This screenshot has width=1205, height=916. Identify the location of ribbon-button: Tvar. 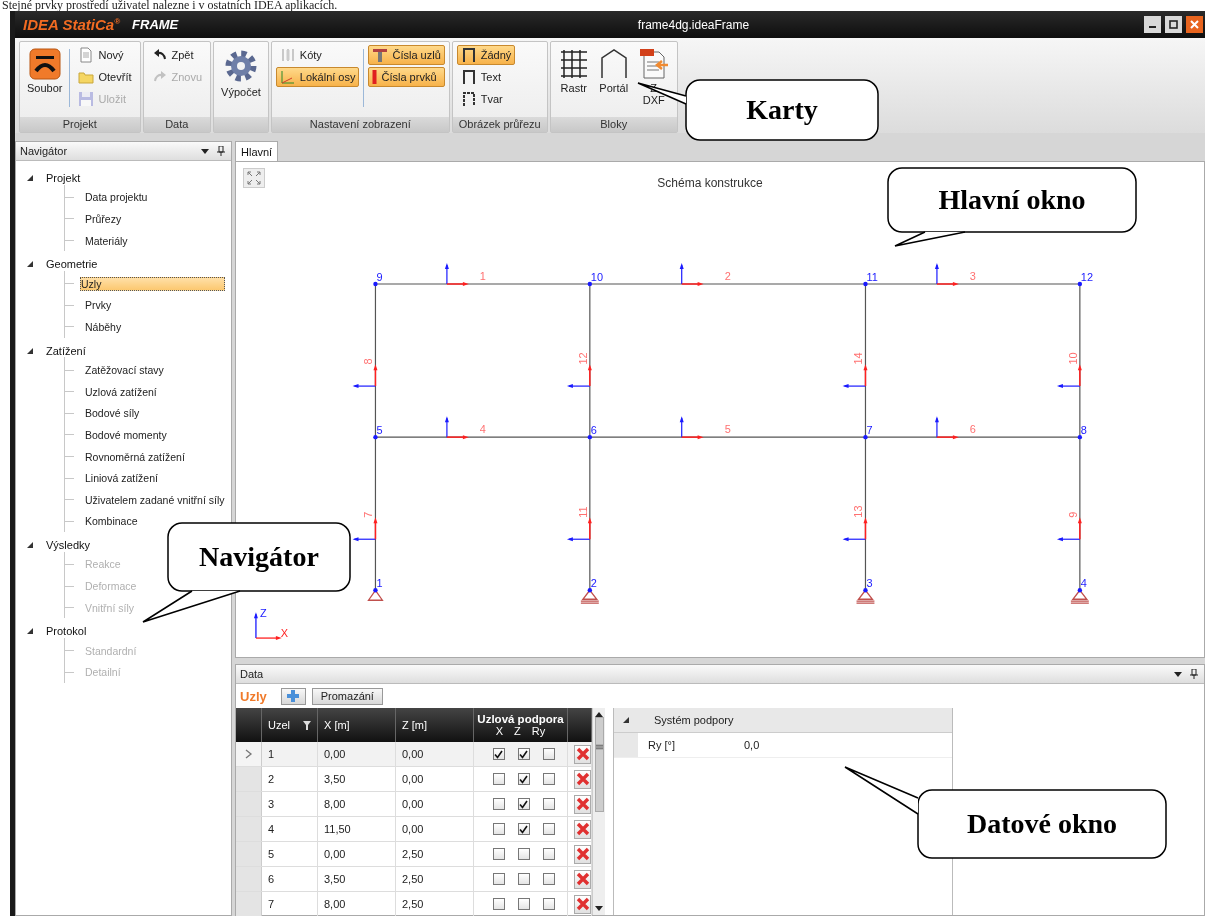
(486, 99).